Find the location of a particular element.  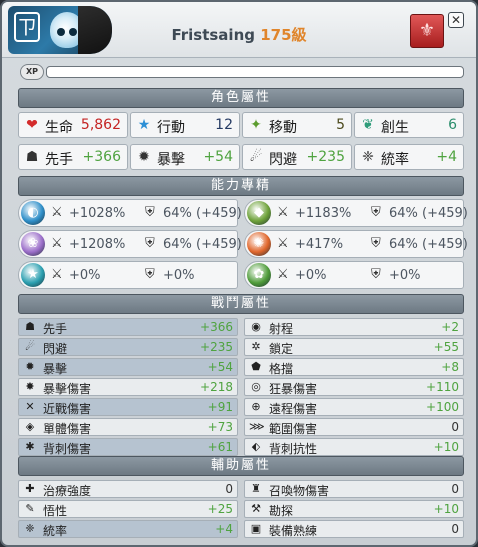

stat-value: +73 is located at coordinates (220, 427).